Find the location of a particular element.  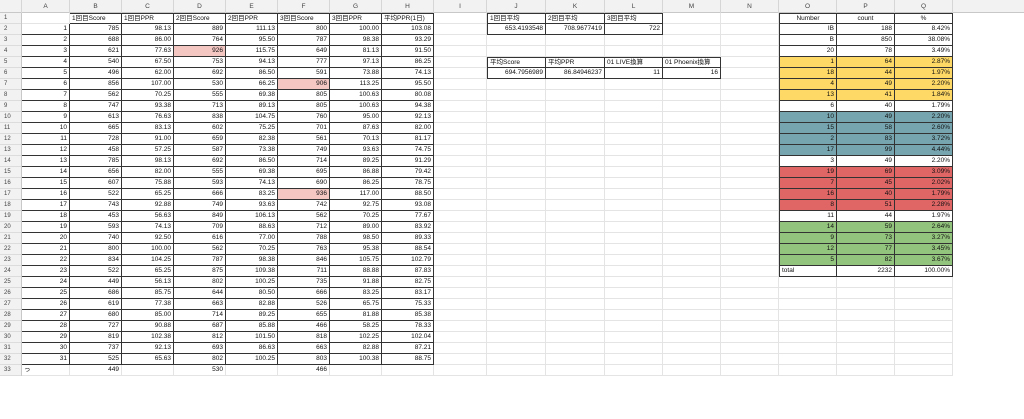

data-cell: 95.50 is located at coordinates (252, 40).